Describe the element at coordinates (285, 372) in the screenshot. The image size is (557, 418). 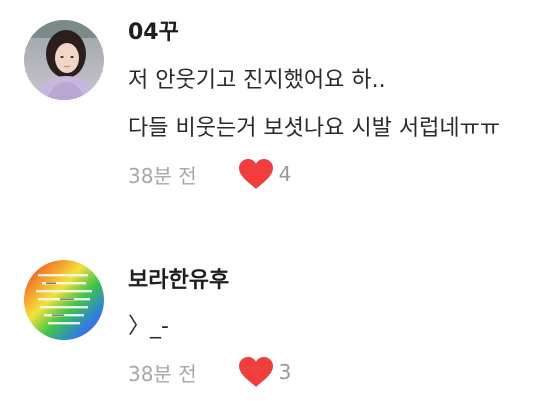
I see `like-count: 3` at that location.